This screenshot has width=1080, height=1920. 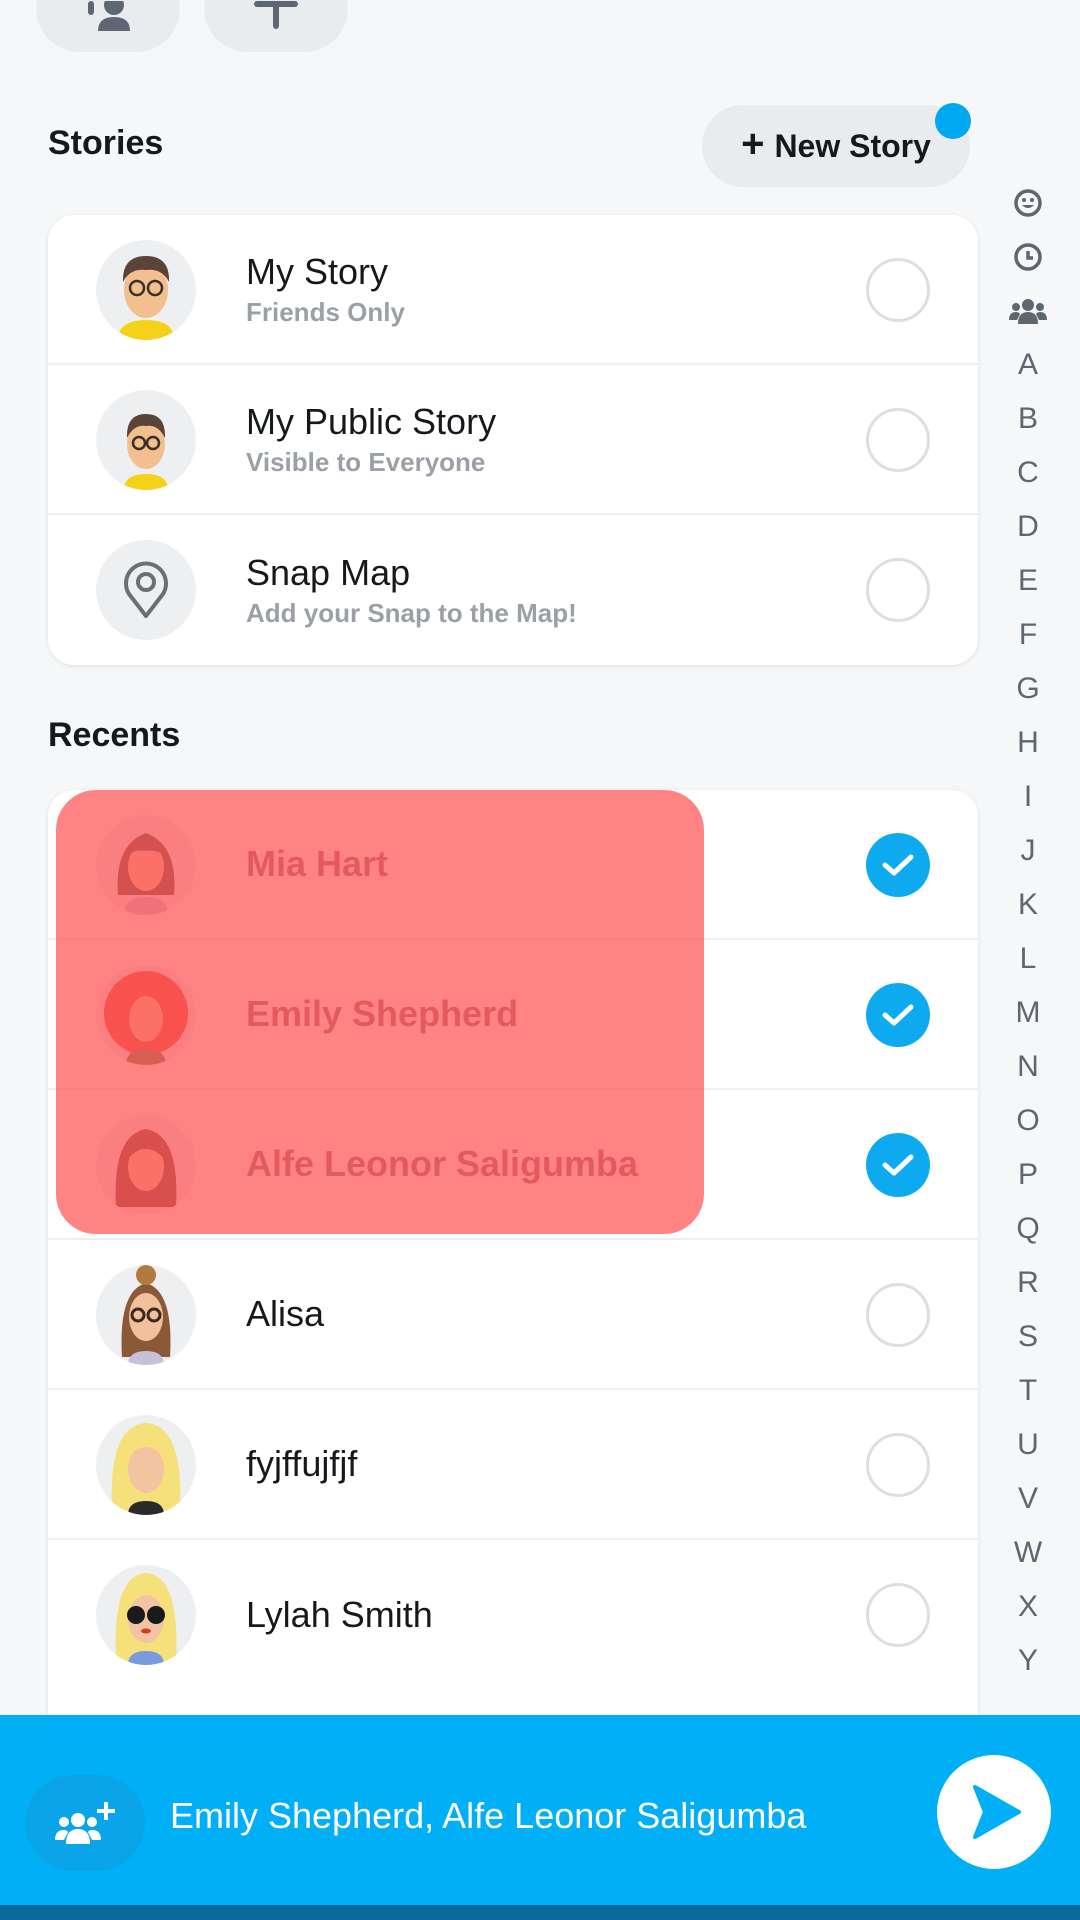 What do you see at coordinates (540, 1912) in the screenshot?
I see `navigation-bar` at bounding box center [540, 1912].